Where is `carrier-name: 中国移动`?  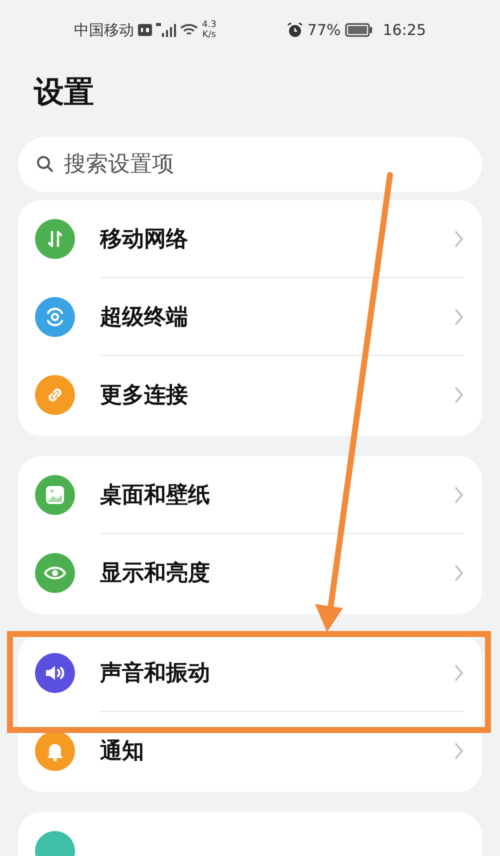 carrier-name: 中国移动 is located at coordinates (104, 30).